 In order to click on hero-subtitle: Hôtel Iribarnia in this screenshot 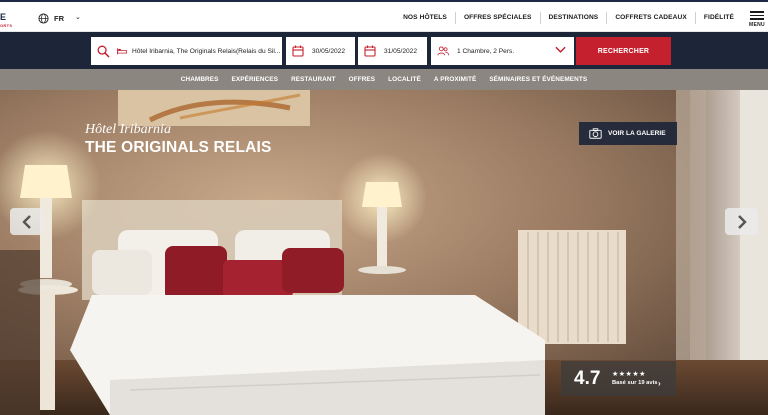, I will do `click(128, 129)`.